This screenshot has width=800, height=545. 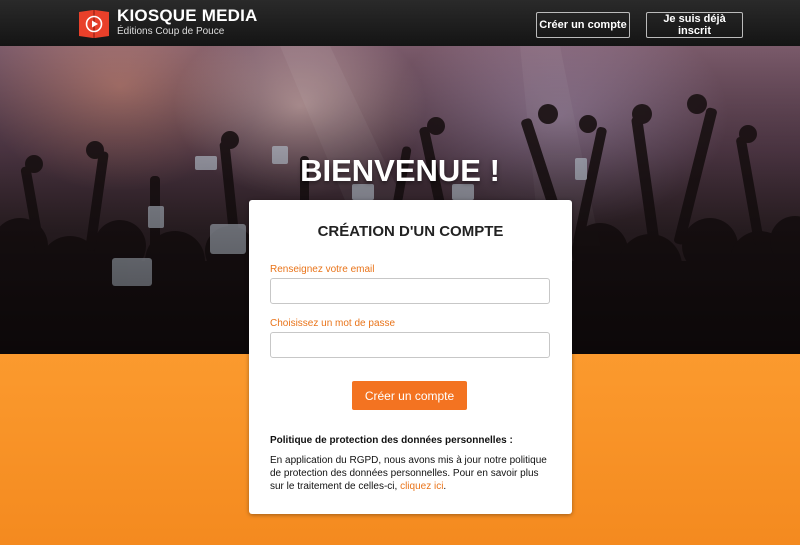 What do you see at coordinates (445, 486) in the screenshot?
I see `privacy-policy-end: .` at bounding box center [445, 486].